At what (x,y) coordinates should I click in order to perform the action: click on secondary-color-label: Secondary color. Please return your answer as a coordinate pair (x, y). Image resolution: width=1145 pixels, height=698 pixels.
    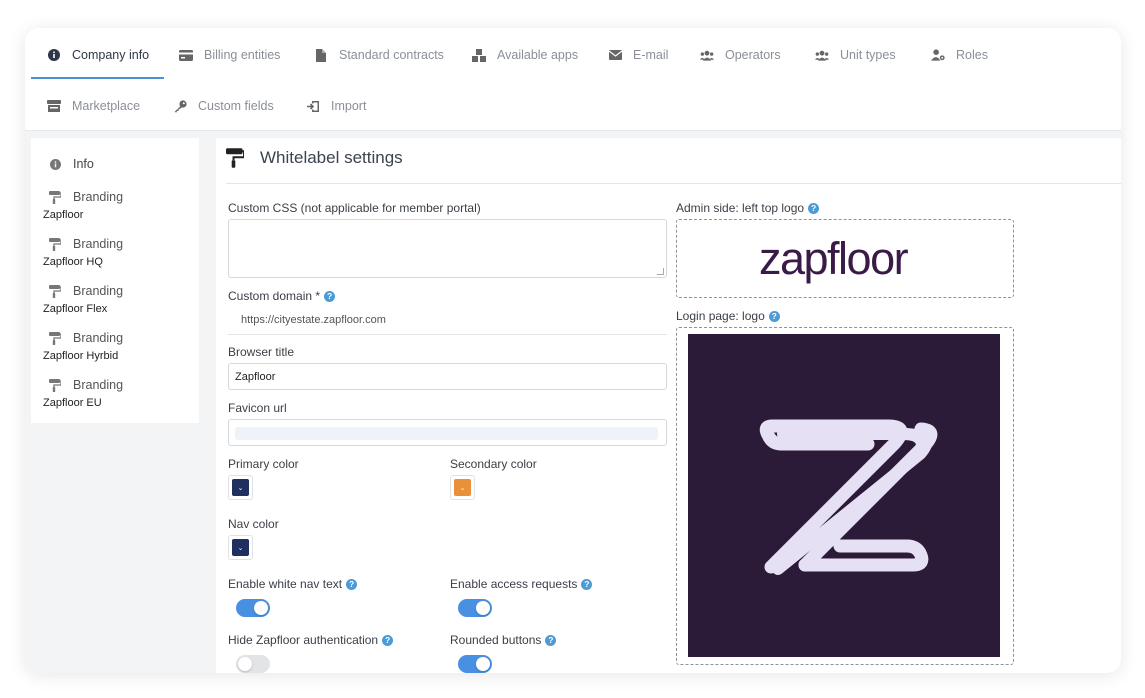
    Looking at the image, I should click on (493, 464).